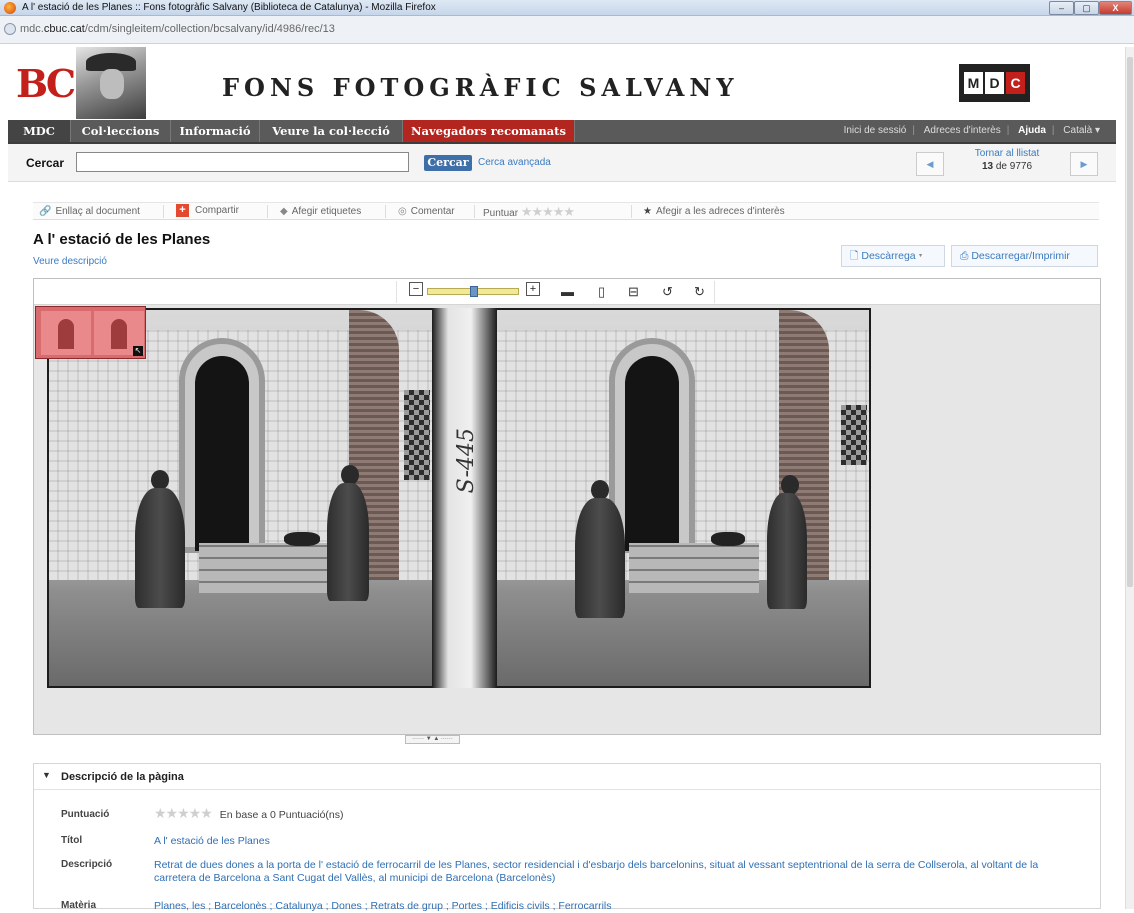  Describe the element at coordinates (320, 211) in the screenshot. I see `add-tags-button: ◆ Afegir etiquetes` at that location.